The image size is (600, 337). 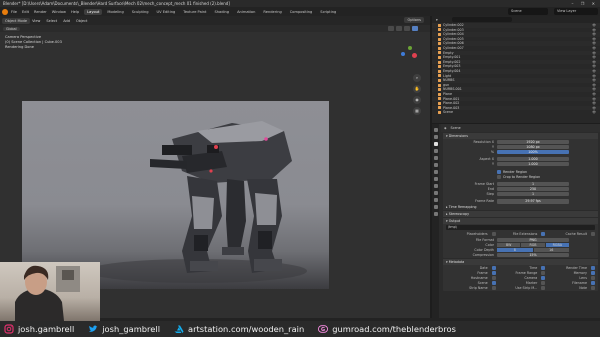 What do you see at coordinates (414, 55) in the screenshot?
I see `gizmo-x-axis` at bounding box center [414, 55].